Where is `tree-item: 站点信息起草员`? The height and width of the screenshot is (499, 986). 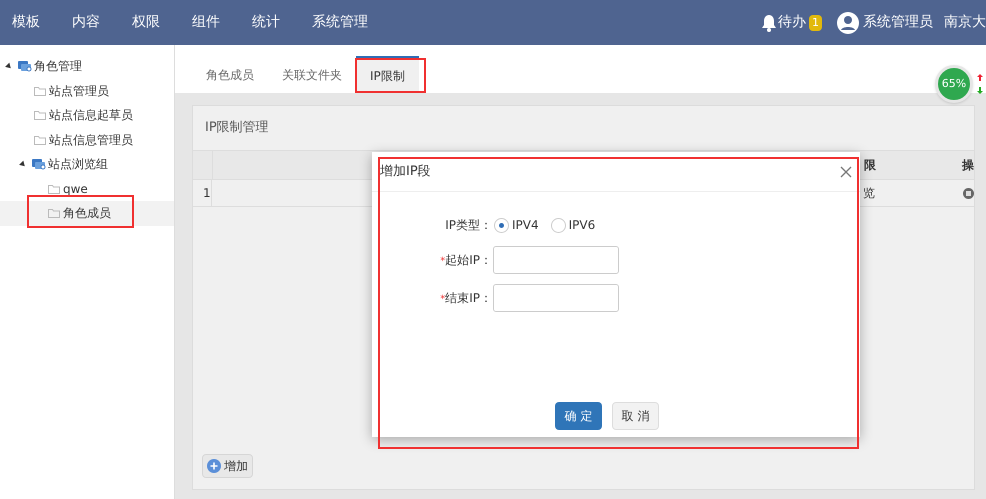
tree-item: 站点信息起草员 is located at coordinates (87, 115).